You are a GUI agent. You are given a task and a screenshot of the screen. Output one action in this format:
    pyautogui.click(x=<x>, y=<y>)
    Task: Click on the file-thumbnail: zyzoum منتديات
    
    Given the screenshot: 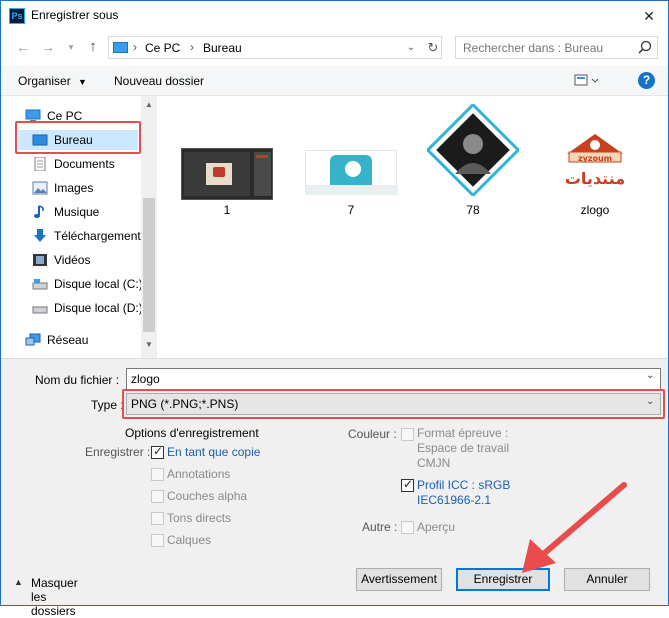 What is the action you would take?
    pyautogui.click(x=595, y=165)
    